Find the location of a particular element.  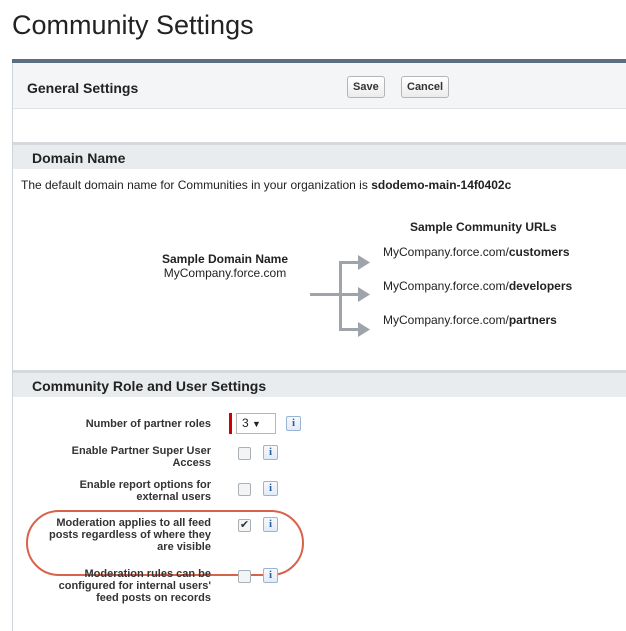

report-options-label: Enable report options for external users is located at coordinates (145, 491).